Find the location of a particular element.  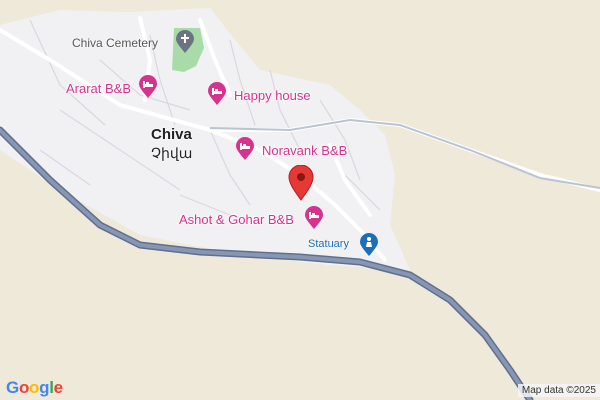

cemetery-label: Chiva Cemetery is located at coordinates (115, 43).